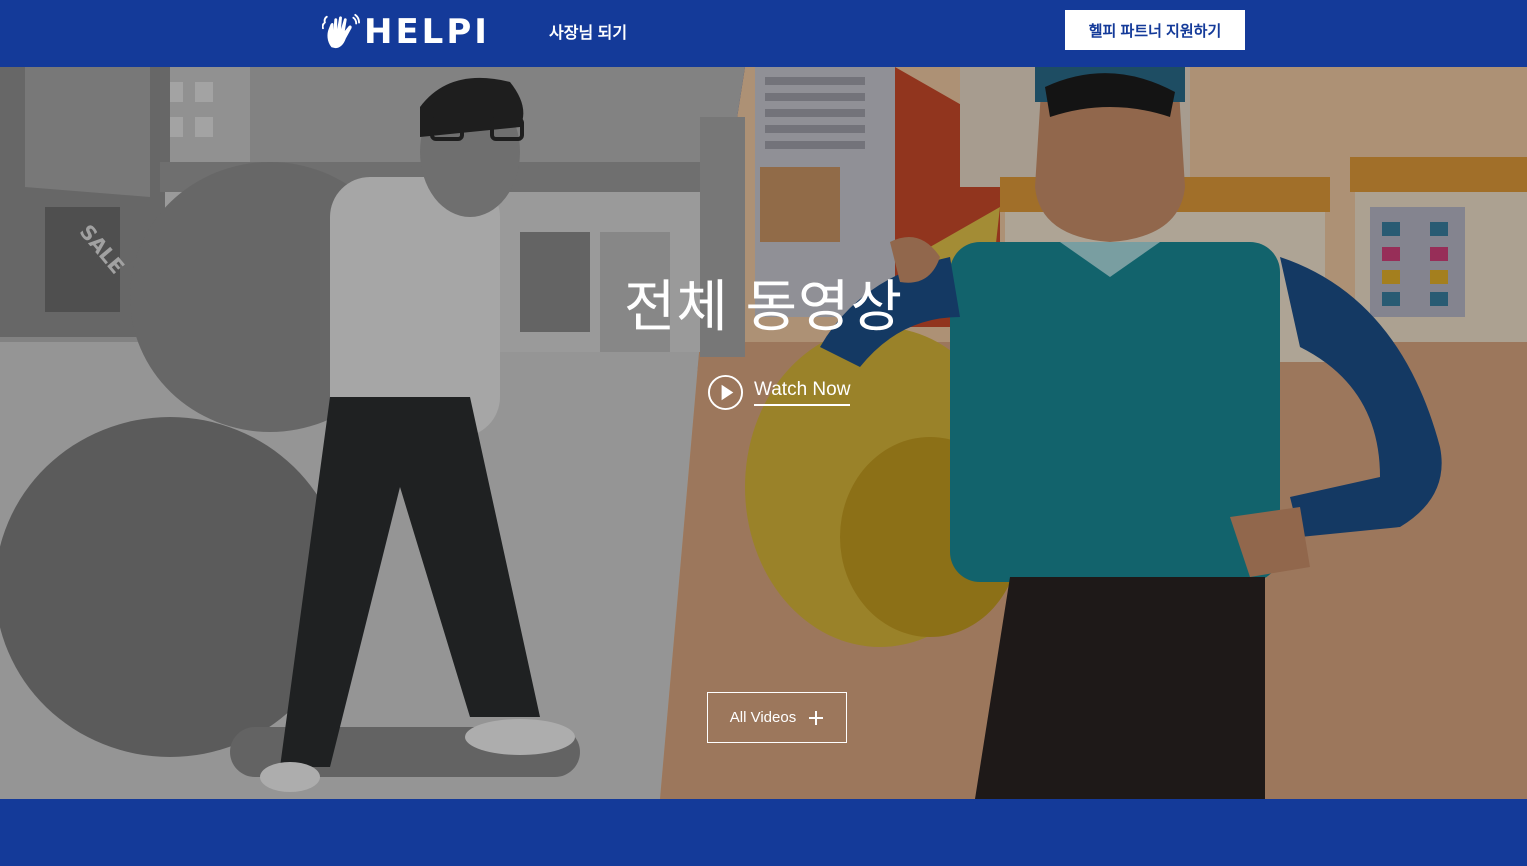 Image resolution: width=1527 pixels, height=866 pixels. Describe the element at coordinates (816, 717) in the screenshot. I see `plus-icon` at that location.